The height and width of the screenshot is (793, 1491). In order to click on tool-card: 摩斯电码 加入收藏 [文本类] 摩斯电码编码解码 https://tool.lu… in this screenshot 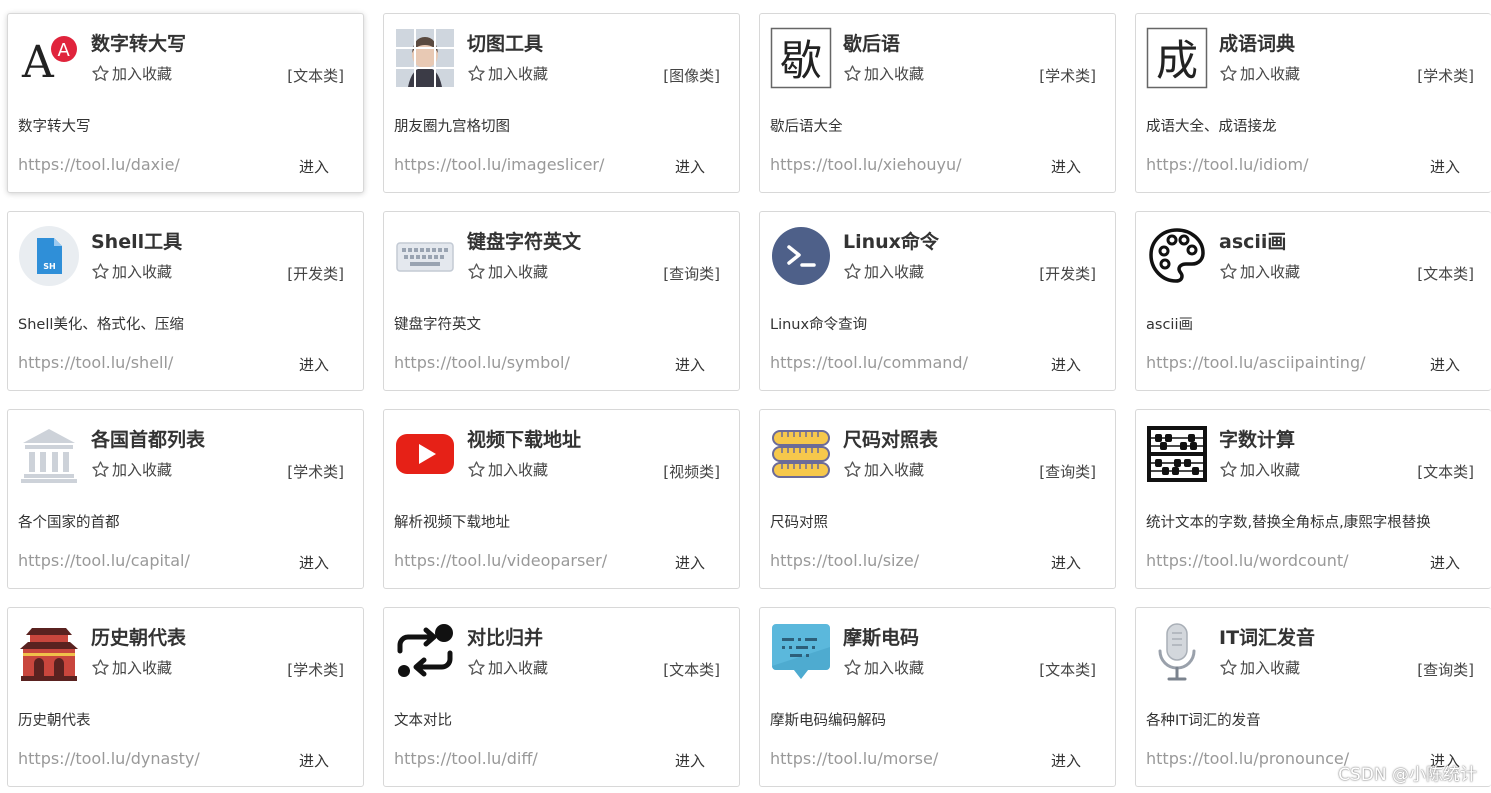, I will do `click(937, 697)`.